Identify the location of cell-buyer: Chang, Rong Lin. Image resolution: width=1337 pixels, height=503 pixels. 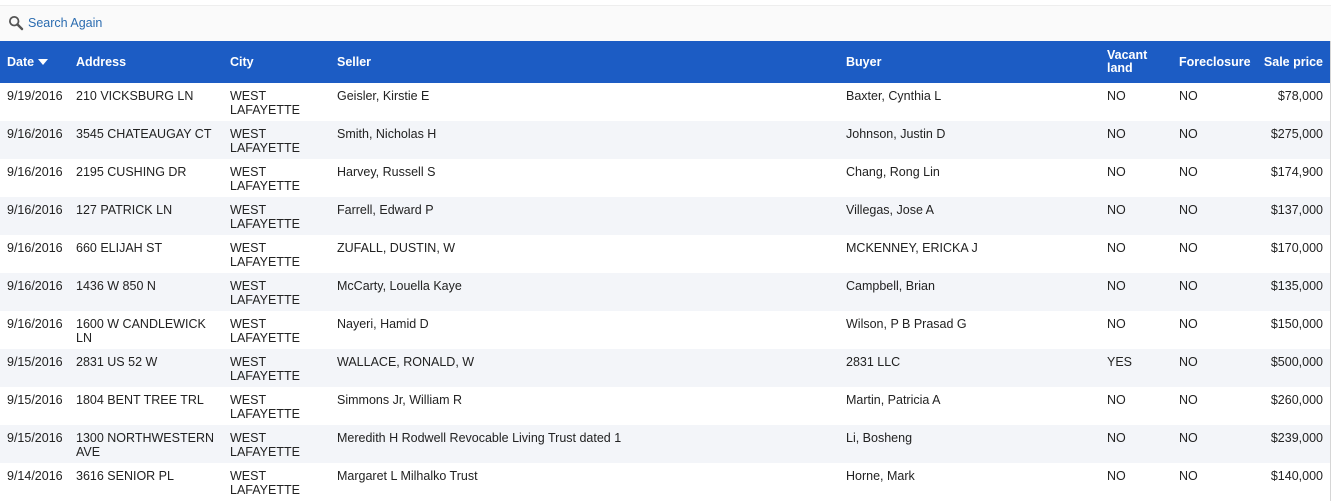
(893, 172).